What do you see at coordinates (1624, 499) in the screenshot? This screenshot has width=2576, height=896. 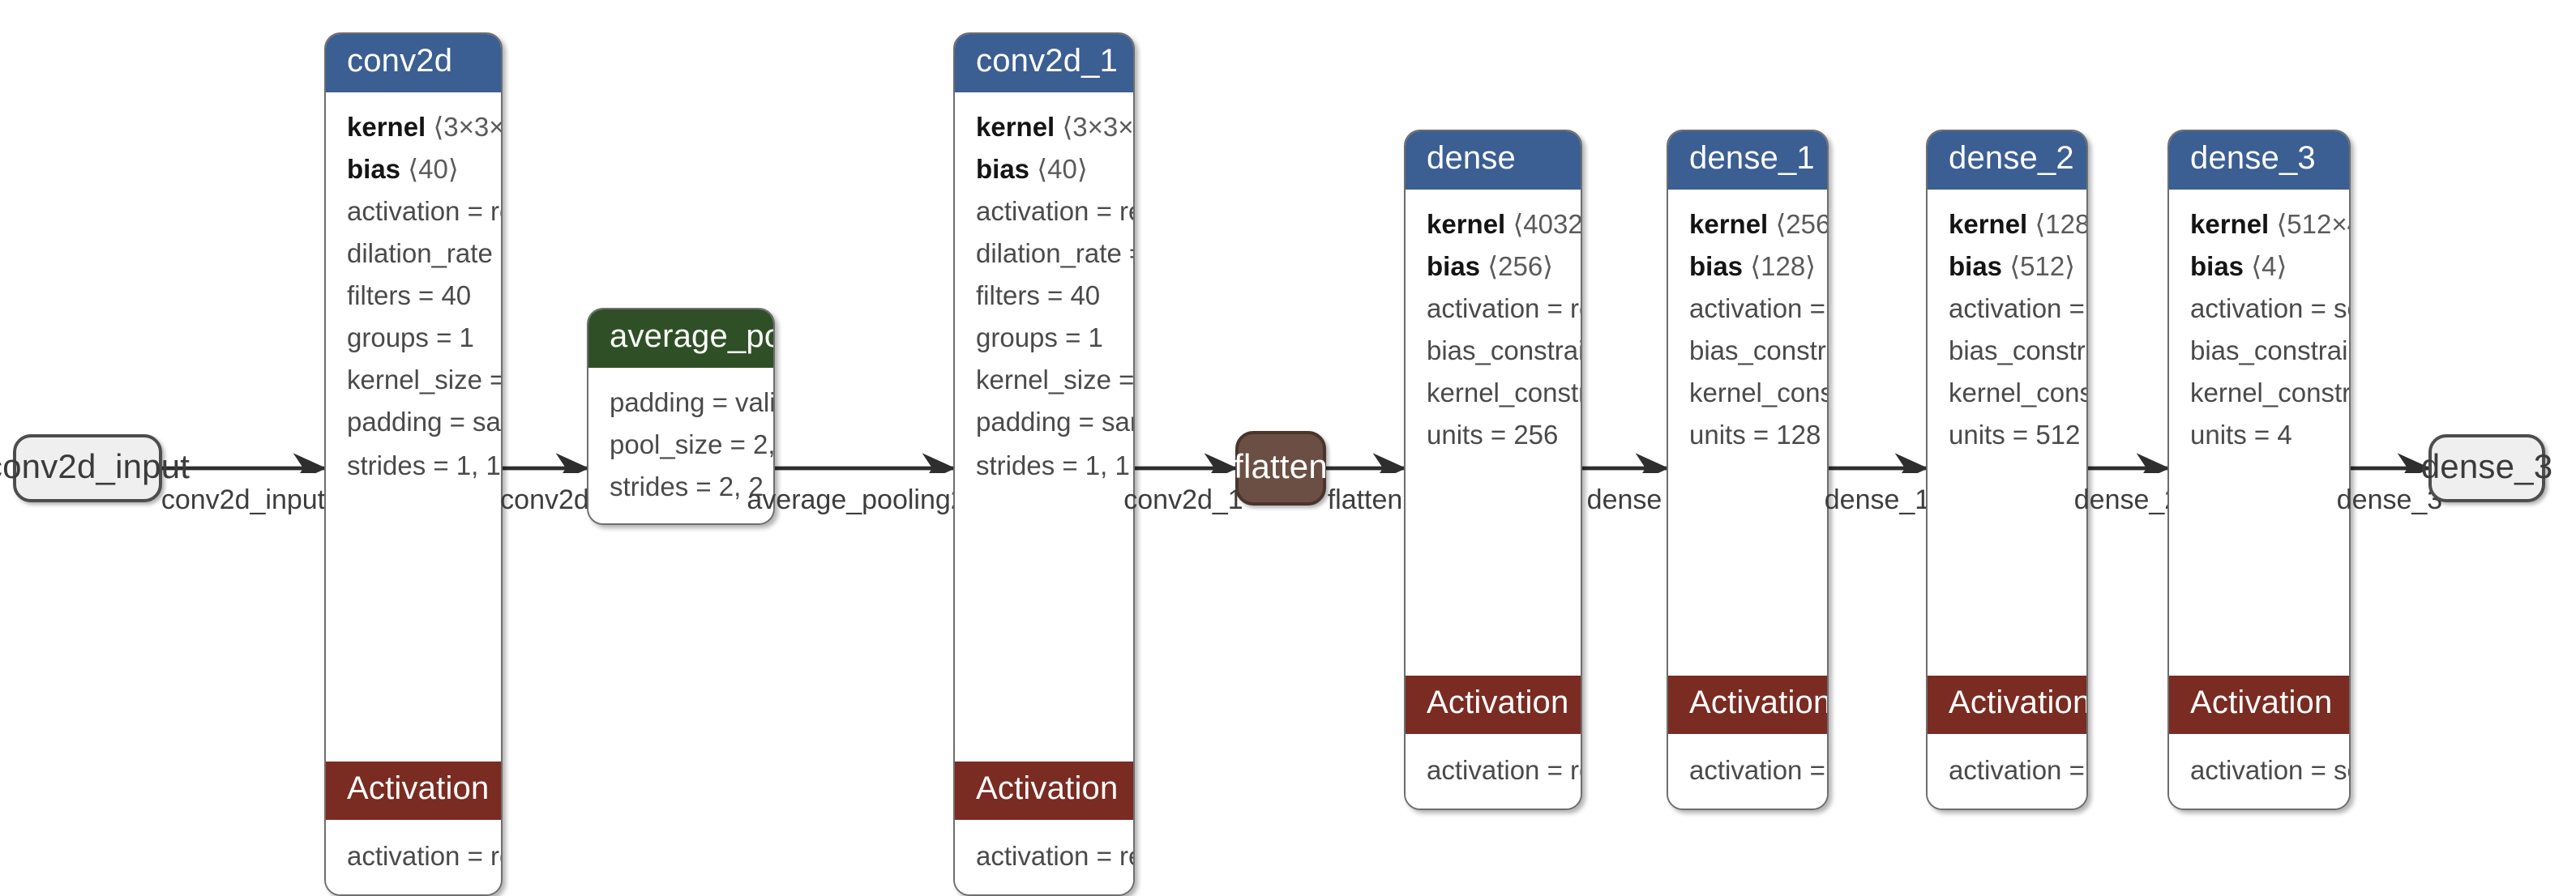 I see `edge-label-dense: dense` at bounding box center [1624, 499].